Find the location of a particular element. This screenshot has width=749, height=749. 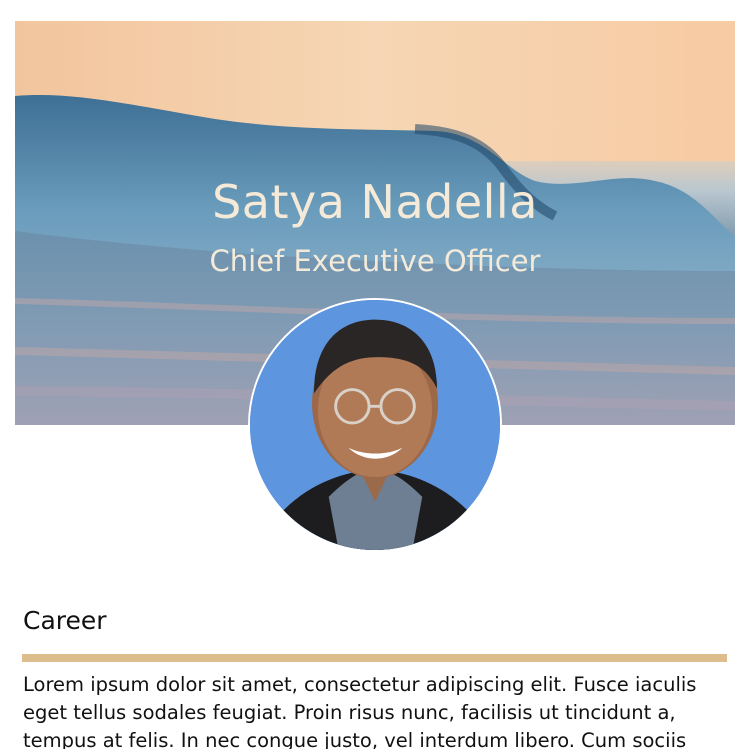

portrait-photo-icon is located at coordinates (375, 425).